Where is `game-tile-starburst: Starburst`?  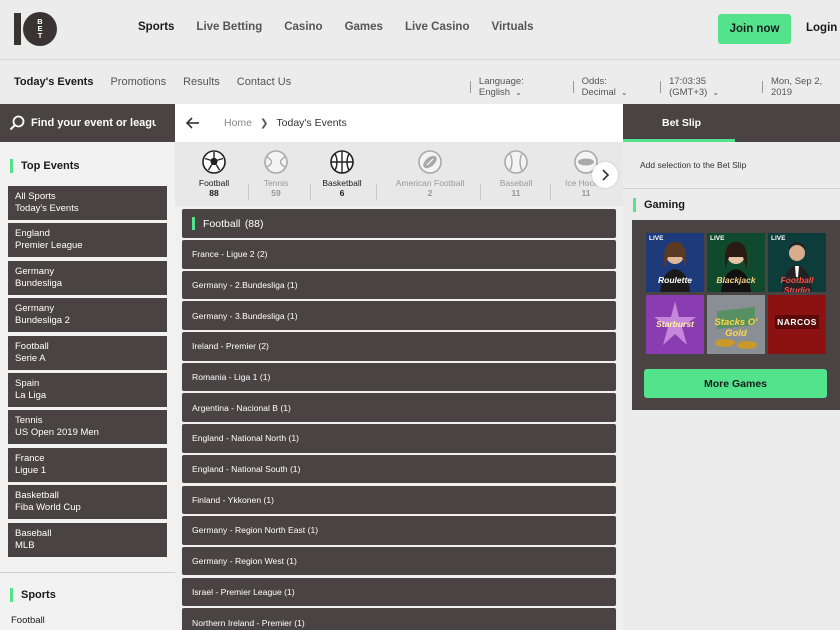 game-tile-starburst: Starburst is located at coordinates (675, 324).